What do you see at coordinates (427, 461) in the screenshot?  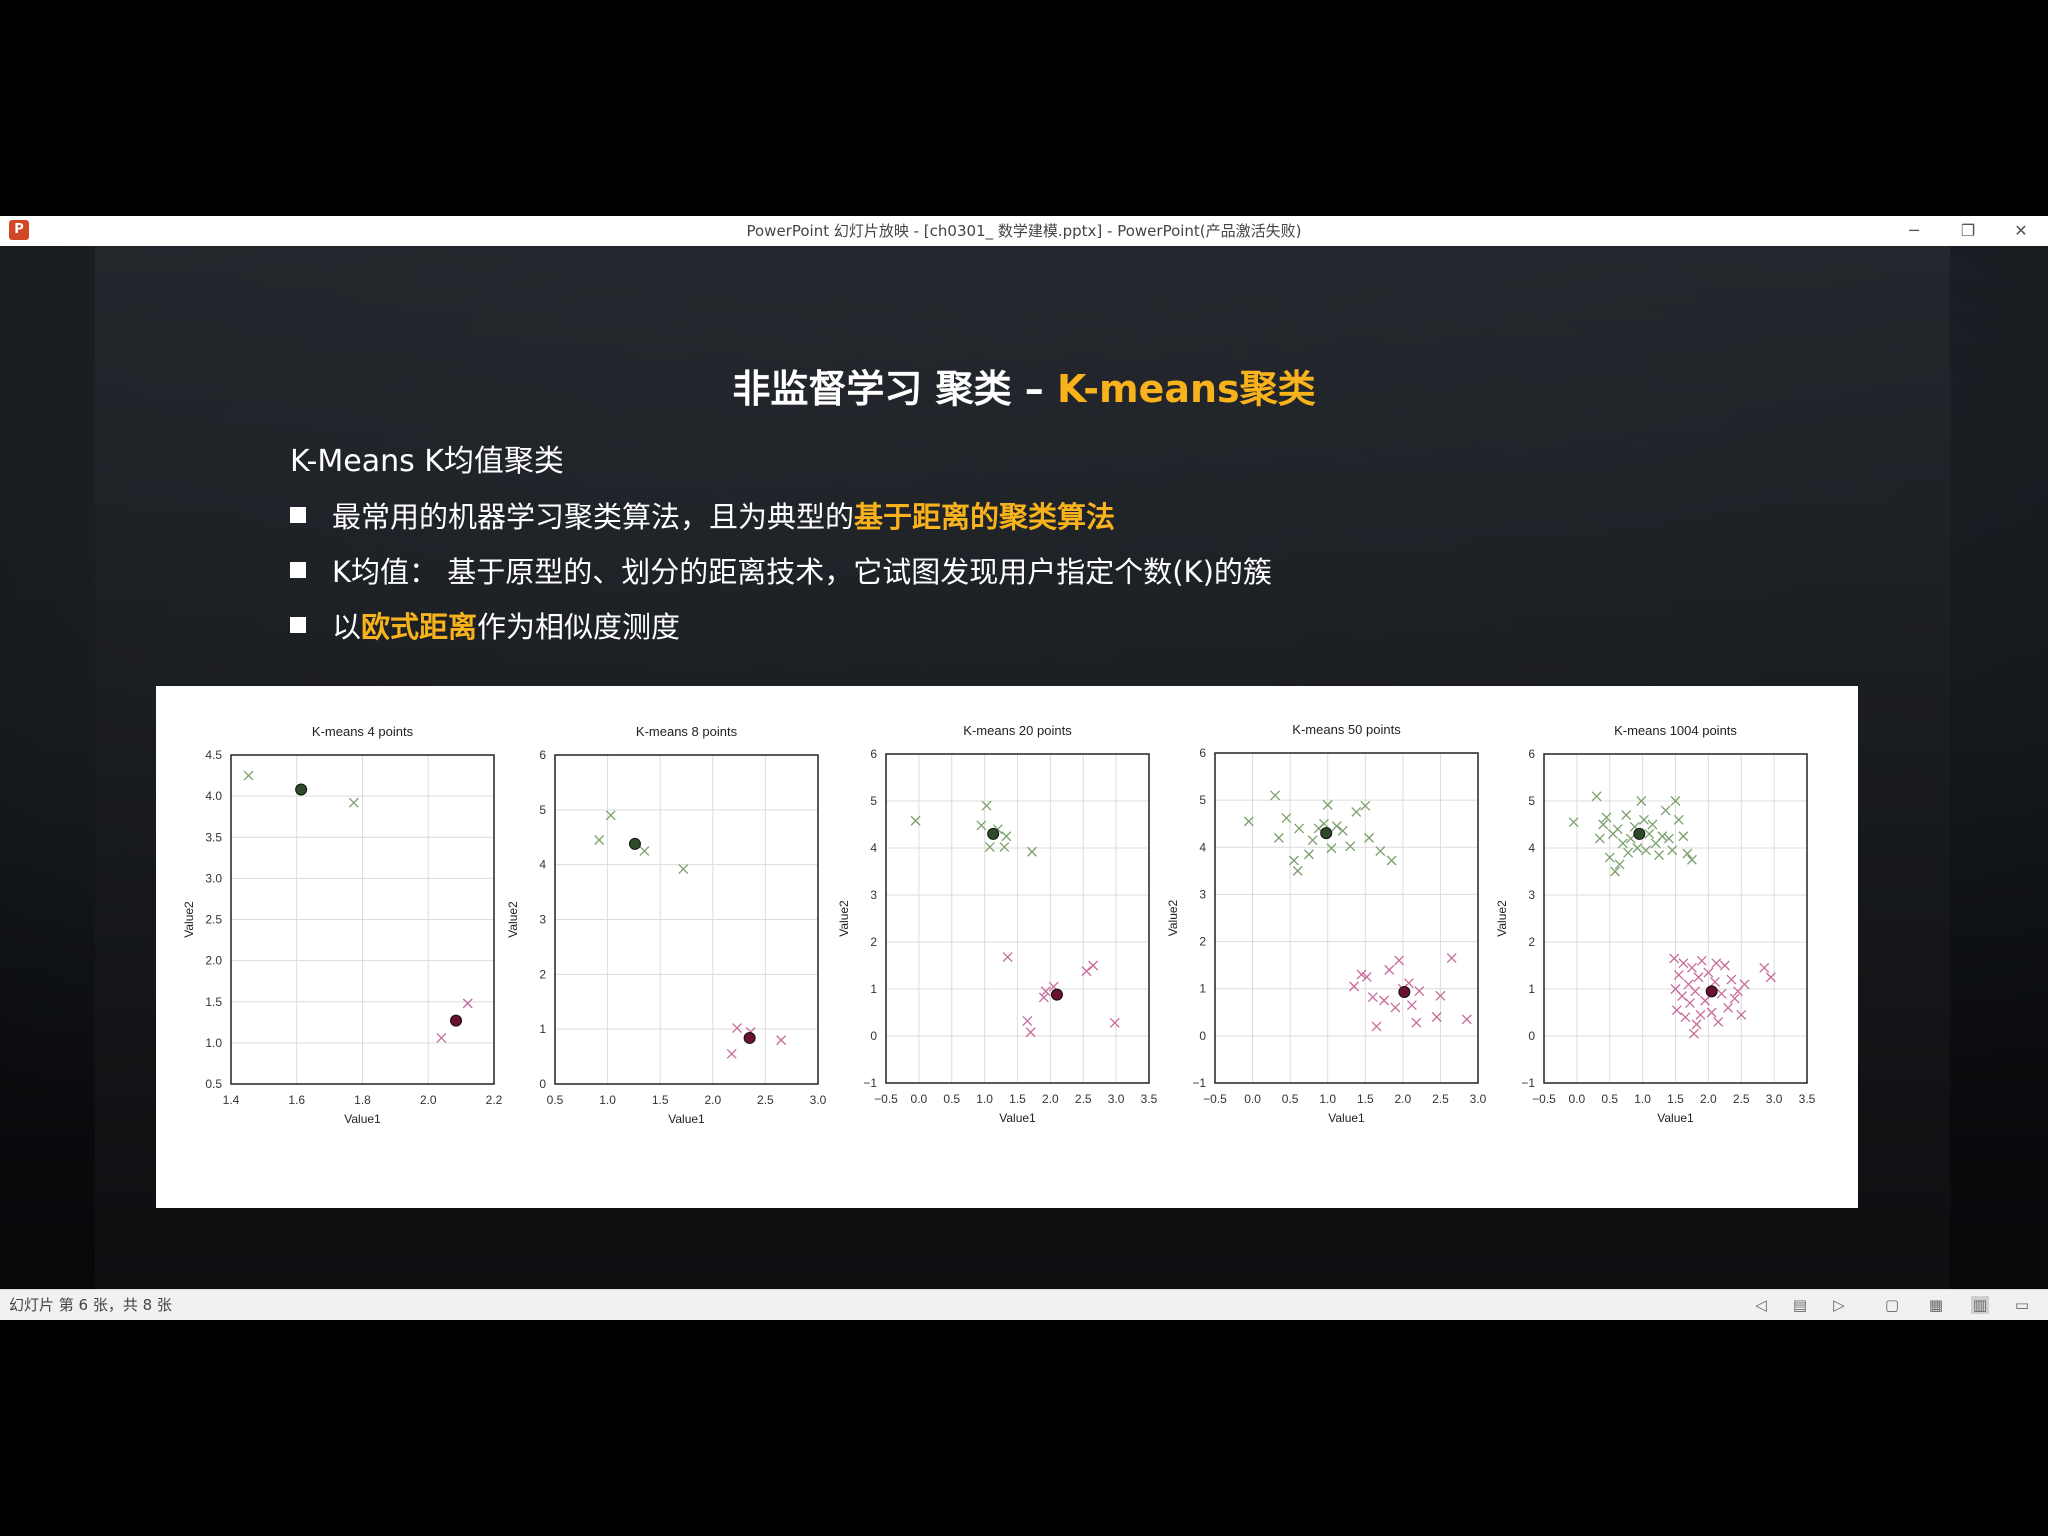 I see `slide-subtitle: K-Means K均值聚类` at bounding box center [427, 461].